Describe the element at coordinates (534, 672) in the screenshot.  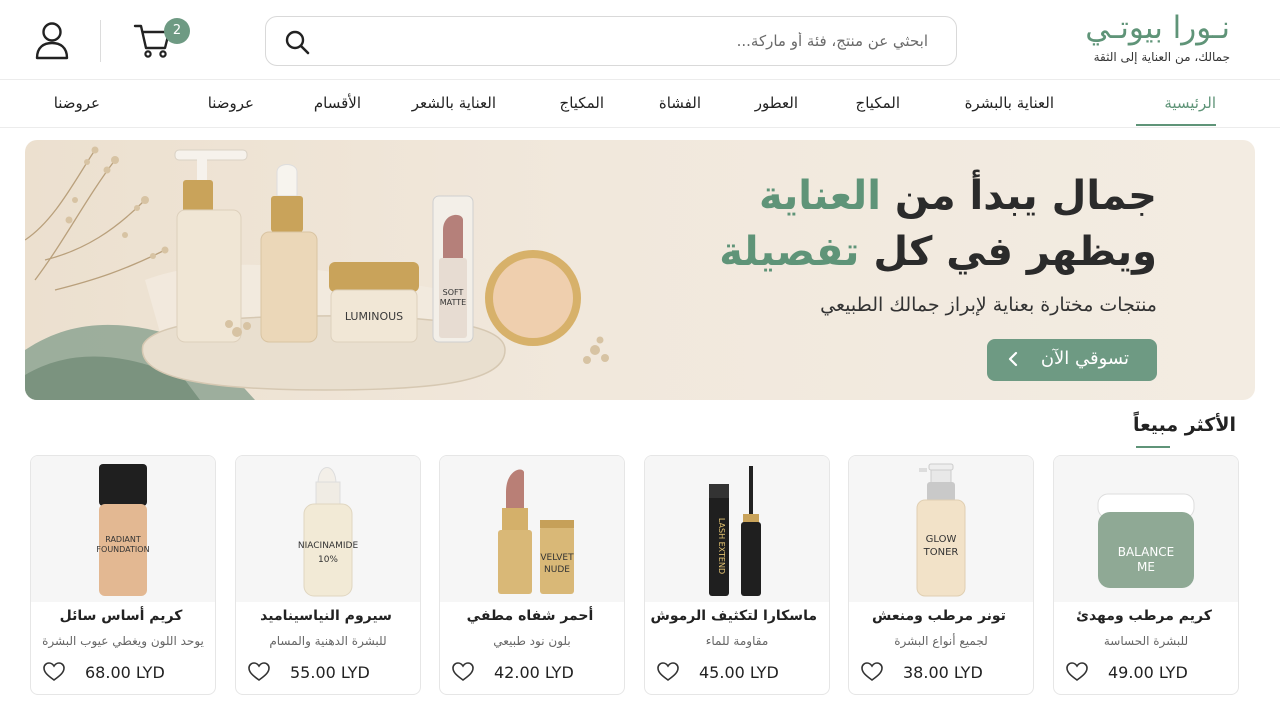
I see `product-price: 42.00 LYD` at that location.